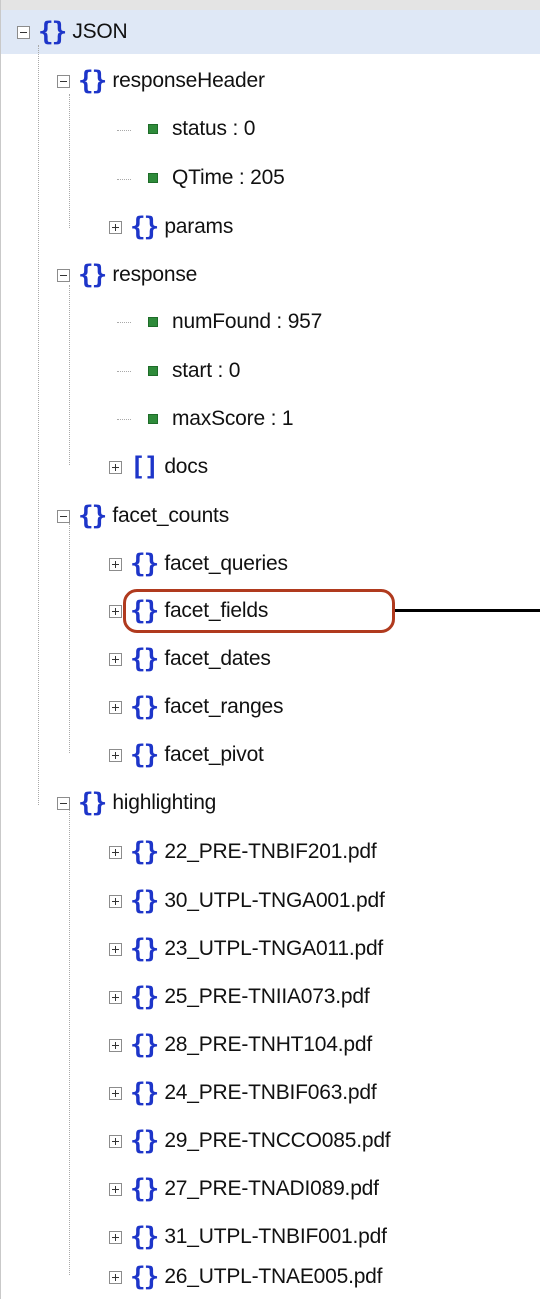  I want to click on panel-header-band, so click(270, 5).